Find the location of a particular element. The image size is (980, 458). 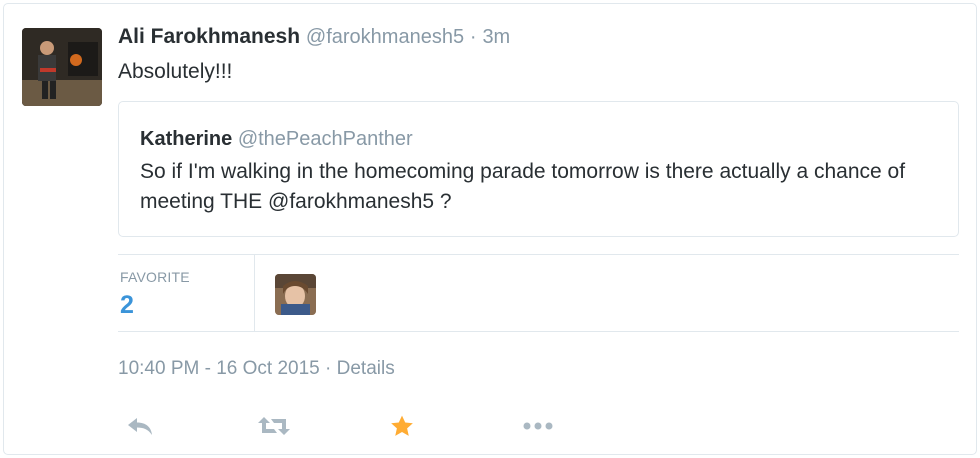

favorite-star-icon is located at coordinates (402, 426).